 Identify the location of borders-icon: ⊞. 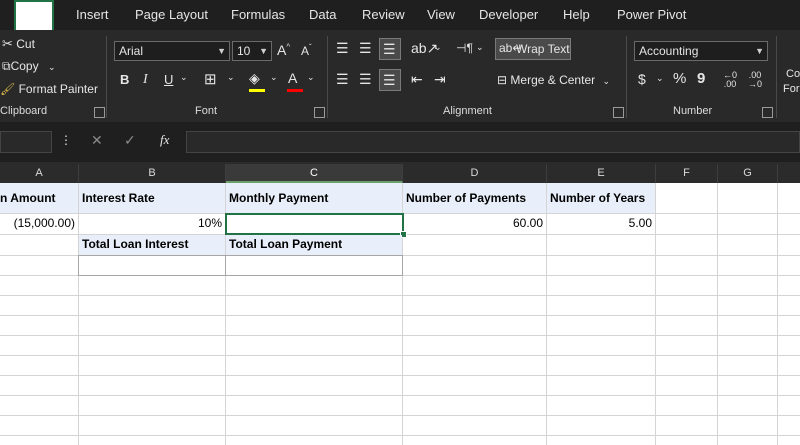
(210, 79).